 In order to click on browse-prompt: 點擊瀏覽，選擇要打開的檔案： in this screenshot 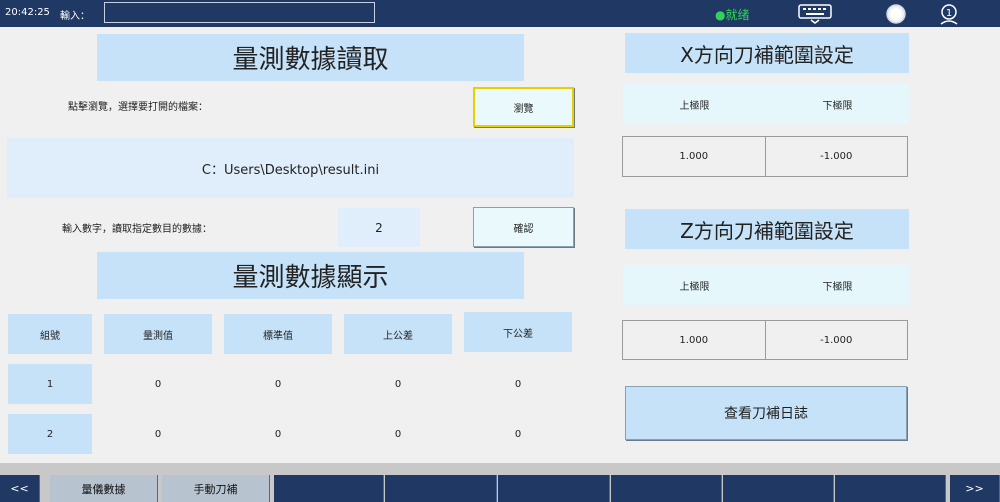, I will do `click(138, 107)`.